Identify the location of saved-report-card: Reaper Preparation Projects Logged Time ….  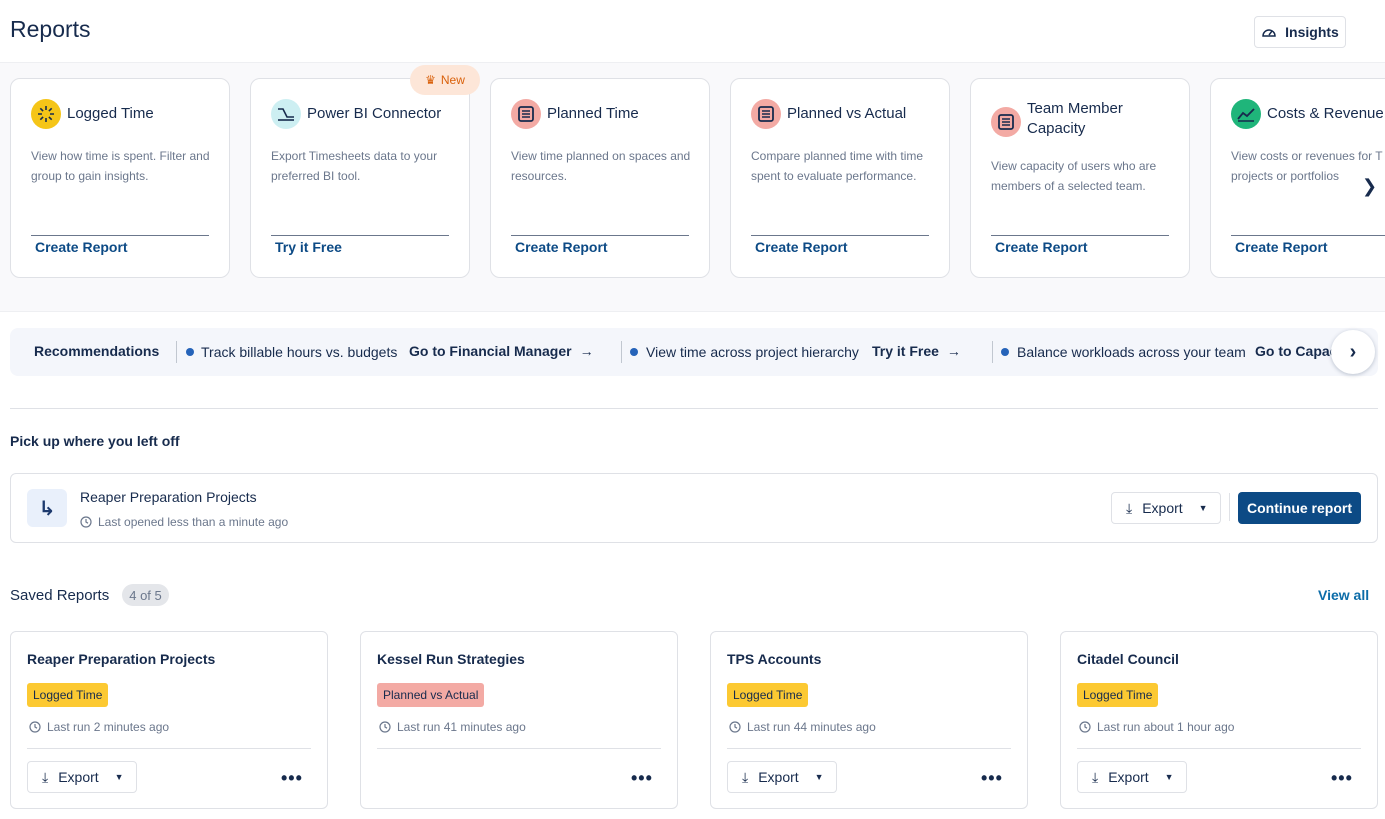
(169, 720).